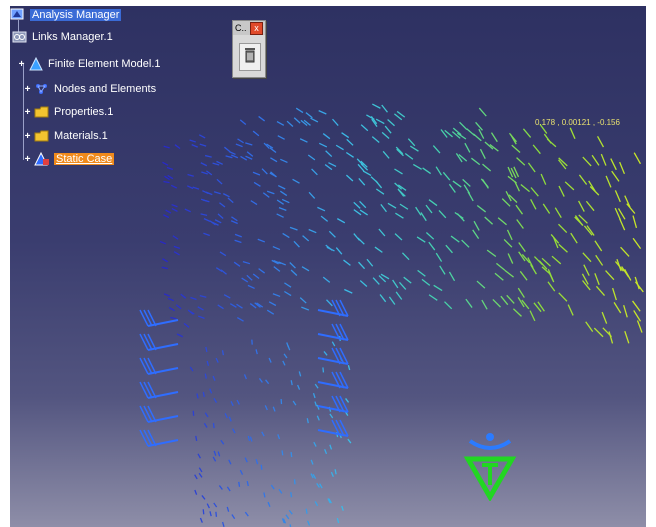  Describe the element at coordinates (84, 112) in the screenshot. I see `tree-item-label: Properties.1` at that location.